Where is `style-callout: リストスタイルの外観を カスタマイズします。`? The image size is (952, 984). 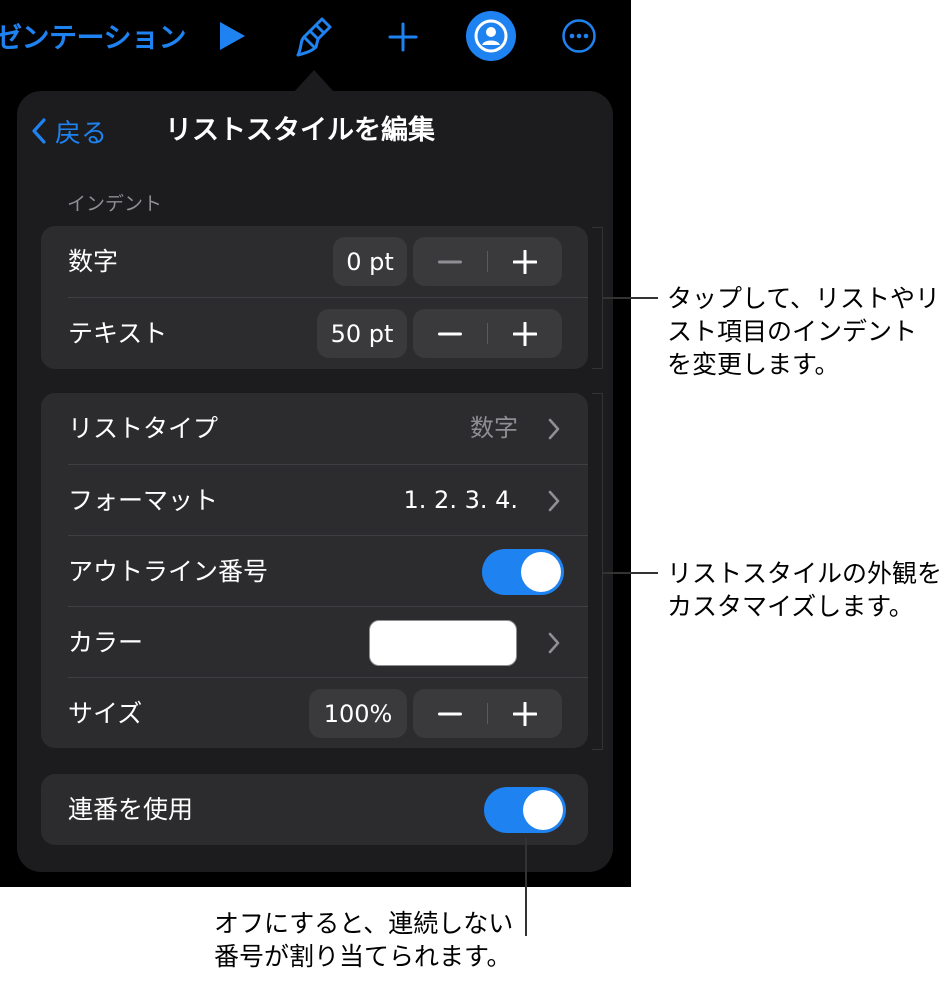
style-callout: リストスタイルの外観を カスタマイズします。 is located at coordinates (805, 590).